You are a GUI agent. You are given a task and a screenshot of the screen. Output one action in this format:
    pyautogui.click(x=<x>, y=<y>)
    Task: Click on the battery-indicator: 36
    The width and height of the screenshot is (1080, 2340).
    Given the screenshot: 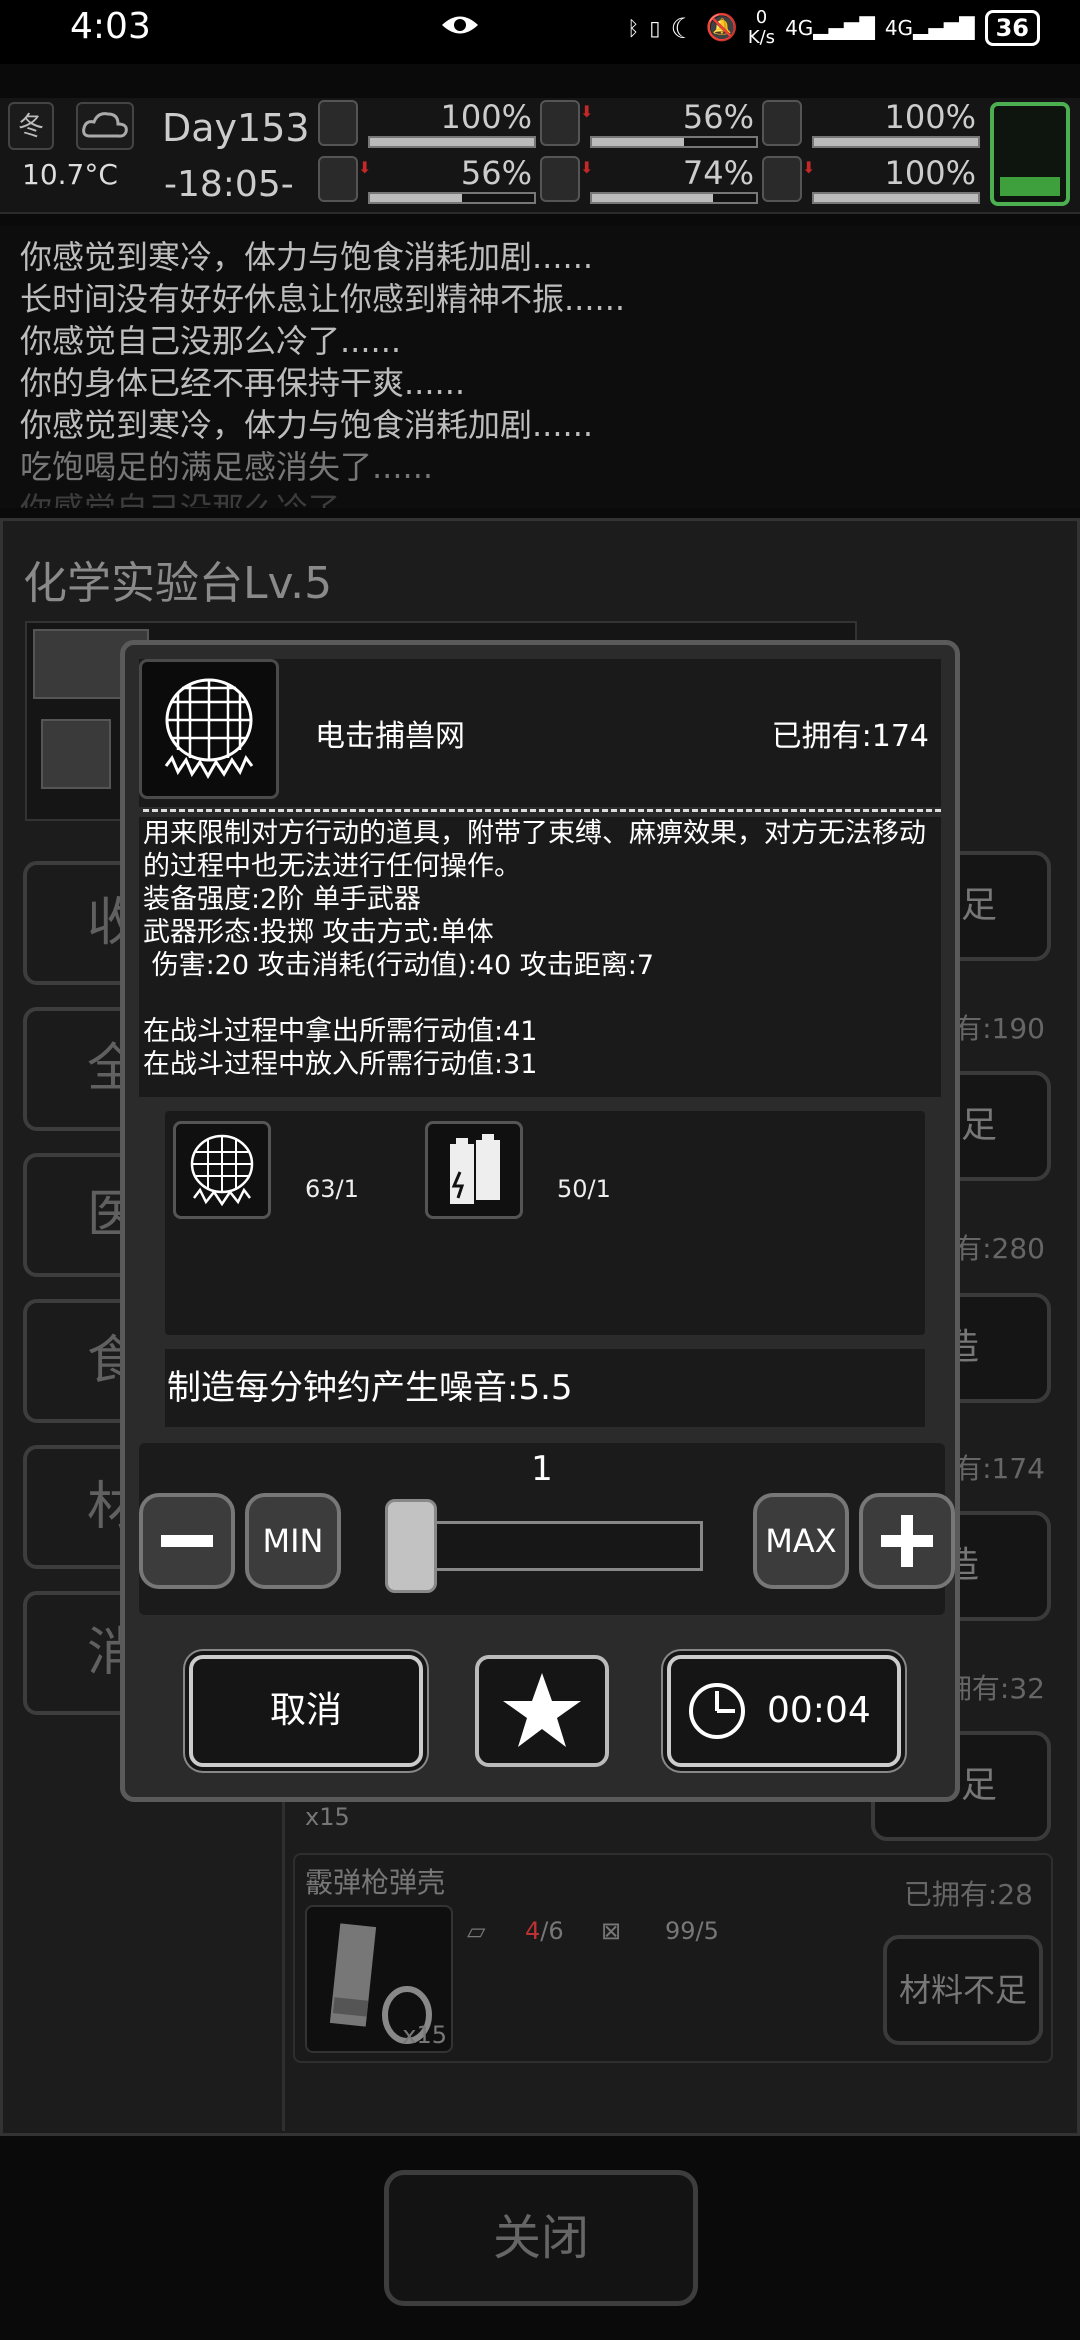 What is the action you would take?
    pyautogui.click(x=1012, y=28)
    